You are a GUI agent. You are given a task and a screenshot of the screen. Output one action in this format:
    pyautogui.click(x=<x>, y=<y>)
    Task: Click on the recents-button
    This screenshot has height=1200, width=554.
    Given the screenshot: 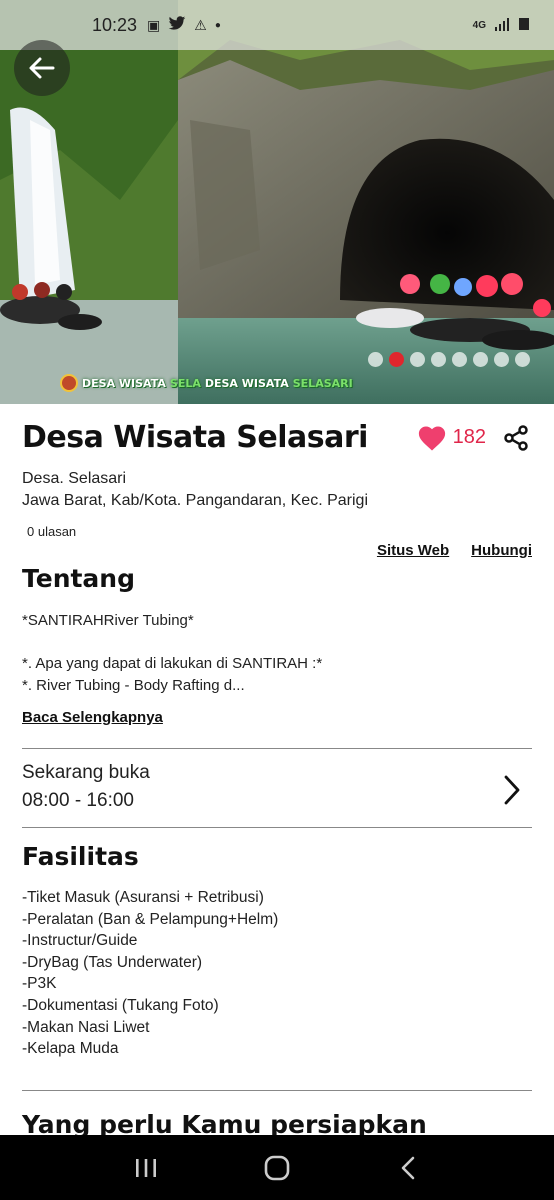 What is the action you would take?
    pyautogui.click(x=146, y=1168)
    